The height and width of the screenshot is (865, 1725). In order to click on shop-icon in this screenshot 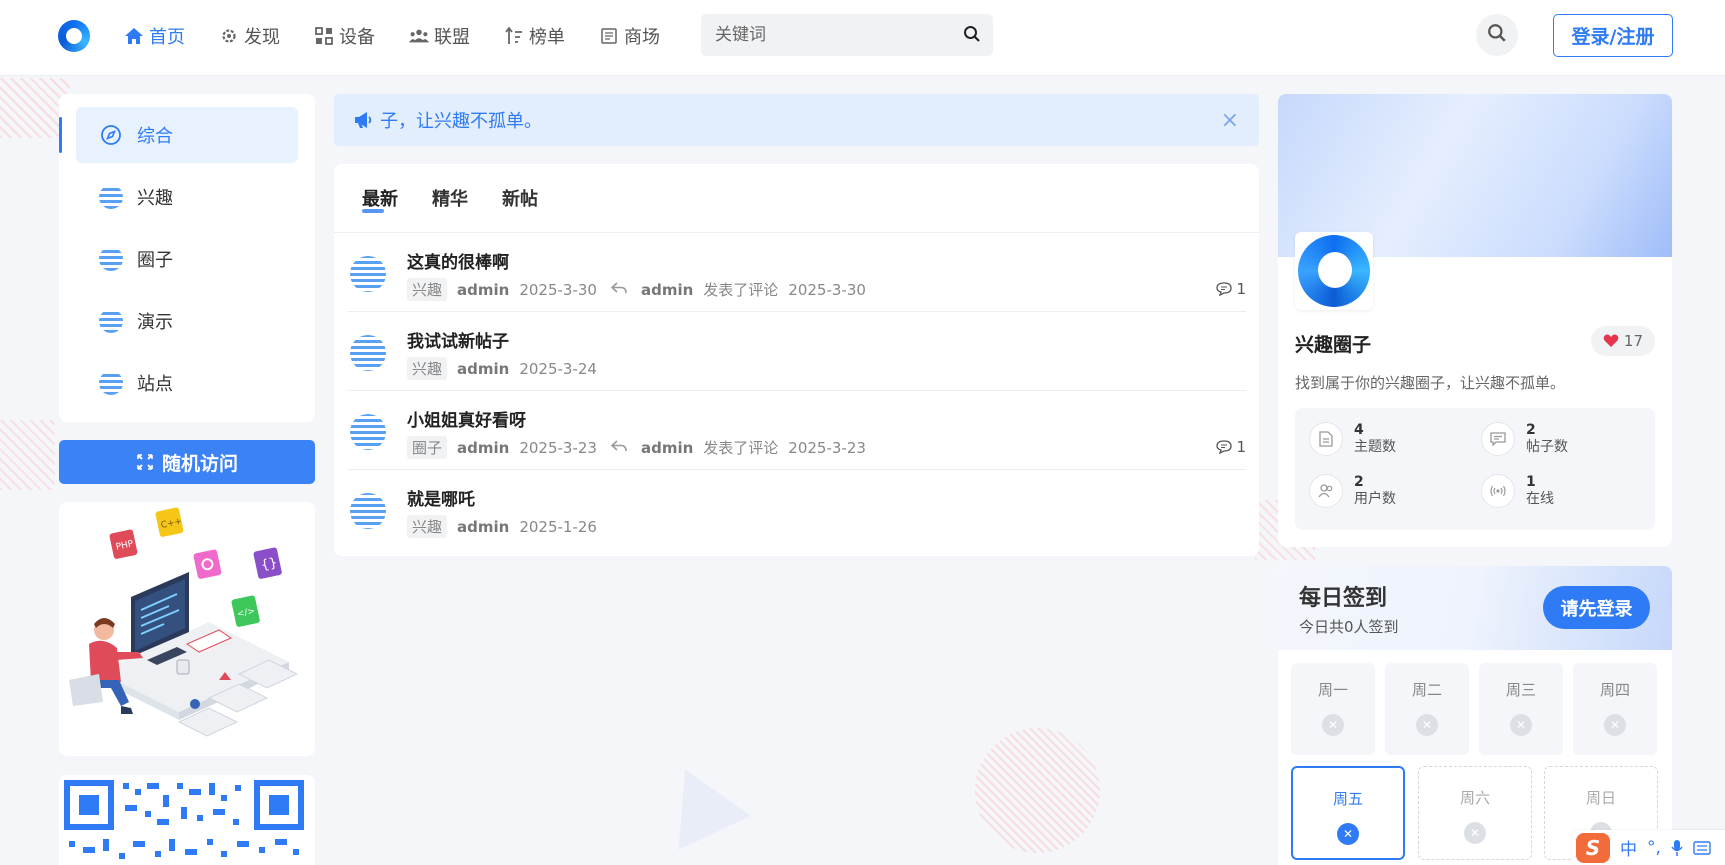, I will do `click(609, 36)`.